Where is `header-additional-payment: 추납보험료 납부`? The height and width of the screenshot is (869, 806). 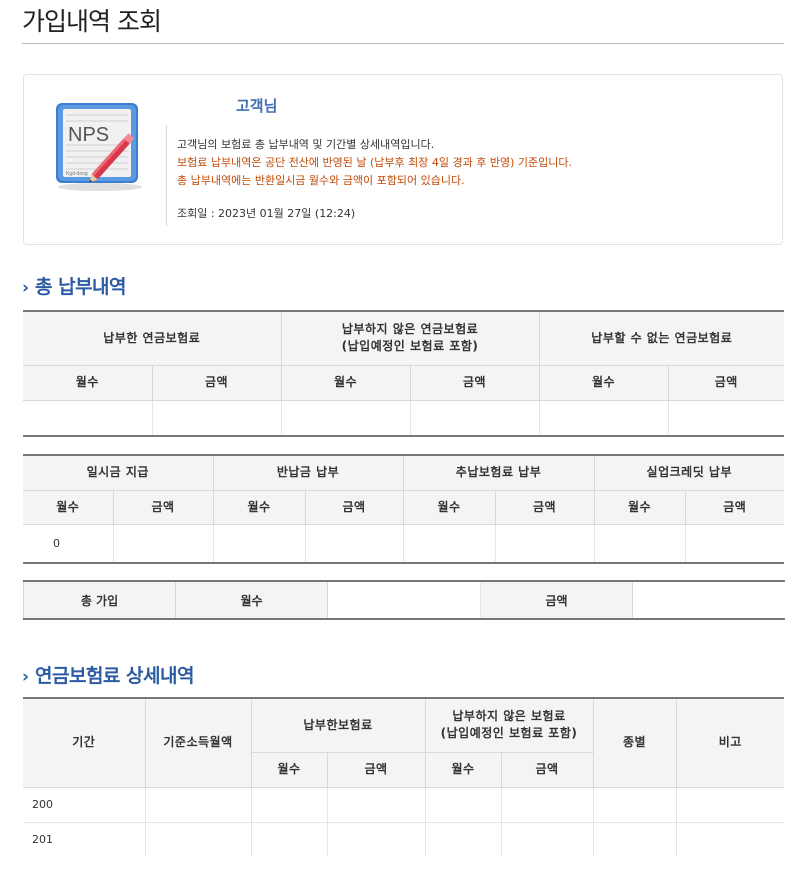
header-additional-payment: 추납보험료 납부 is located at coordinates (498, 472).